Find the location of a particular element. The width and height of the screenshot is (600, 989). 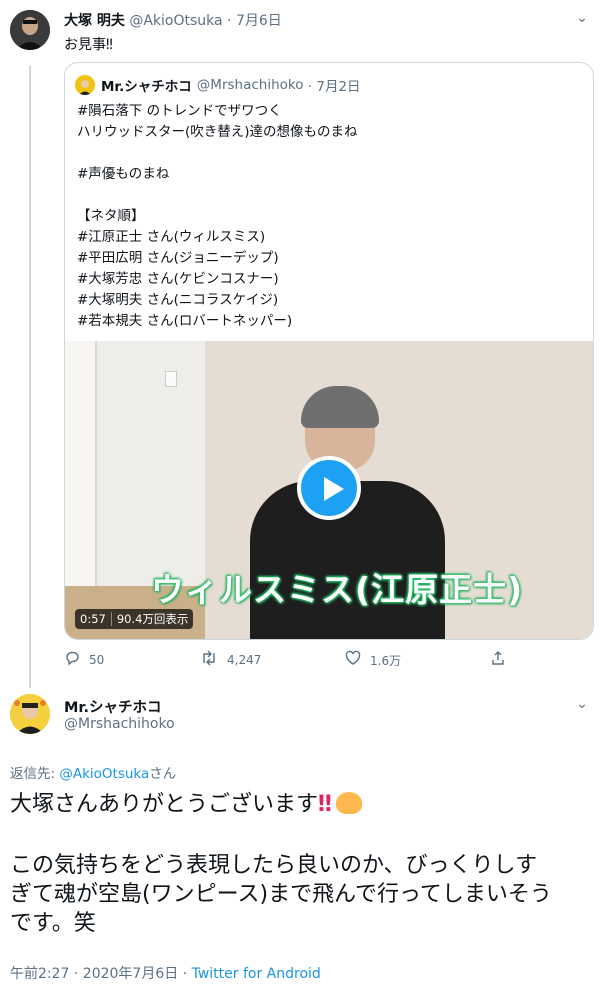

retweet-action: 4,247 is located at coordinates (230, 660).